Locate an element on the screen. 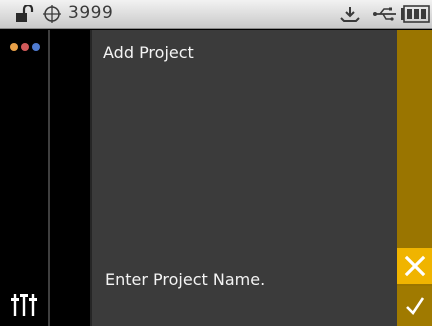 The width and height of the screenshot is (432, 326). download-icon is located at coordinates (350, 14).